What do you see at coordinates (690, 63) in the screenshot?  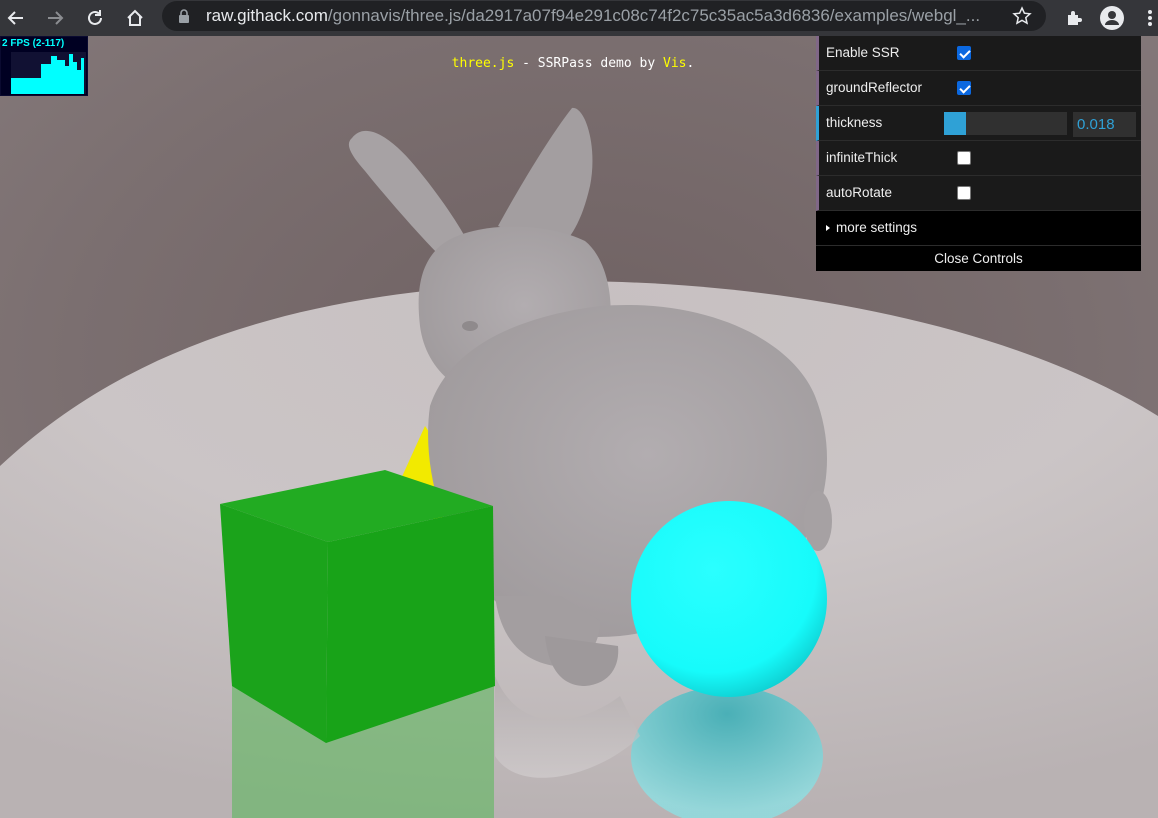 I see `title-period: .` at bounding box center [690, 63].